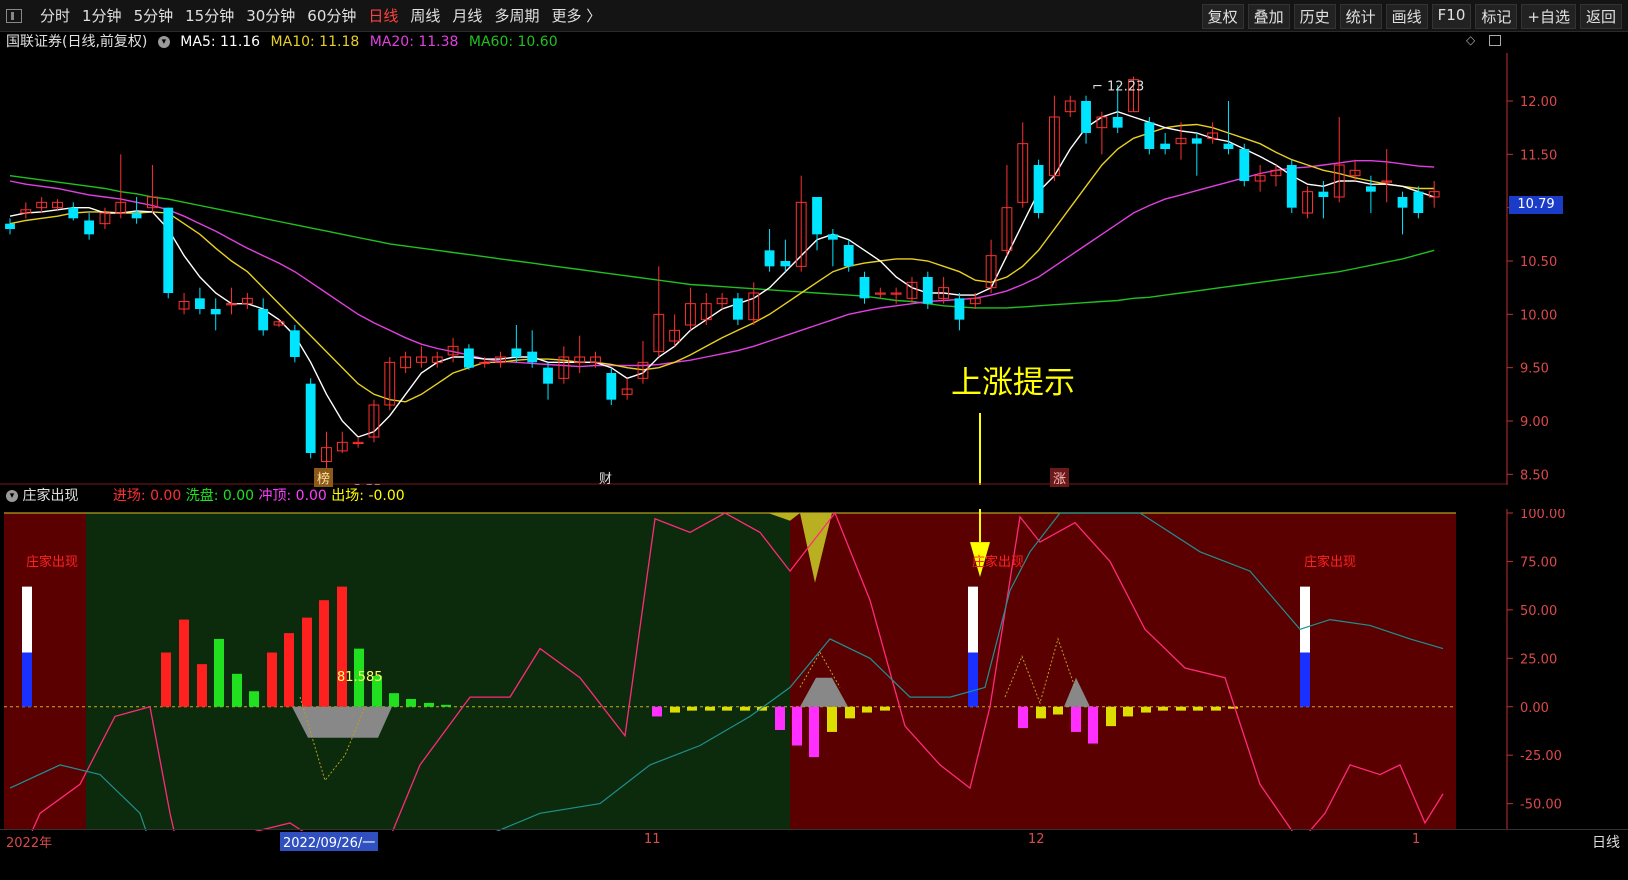 The image size is (1628, 880). I want to click on tool-button-3: 统计, so click(1360, 16).